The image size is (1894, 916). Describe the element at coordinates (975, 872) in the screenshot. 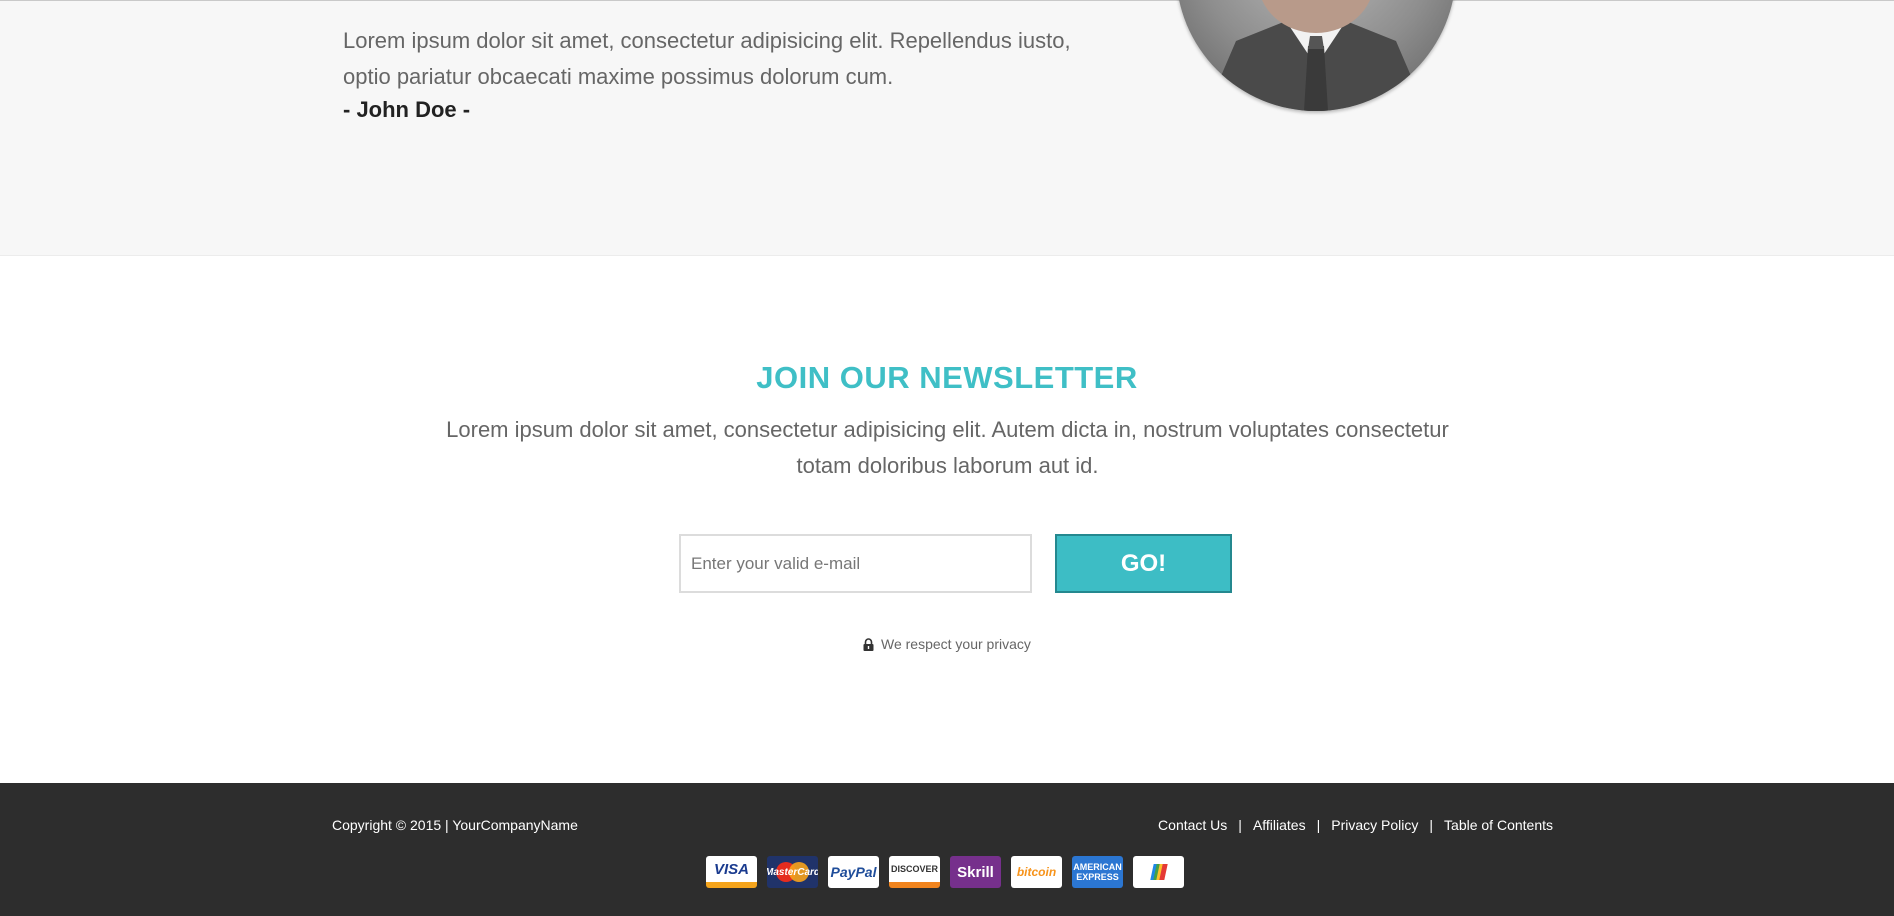

I see `skrill-icon: Skrill` at that location.